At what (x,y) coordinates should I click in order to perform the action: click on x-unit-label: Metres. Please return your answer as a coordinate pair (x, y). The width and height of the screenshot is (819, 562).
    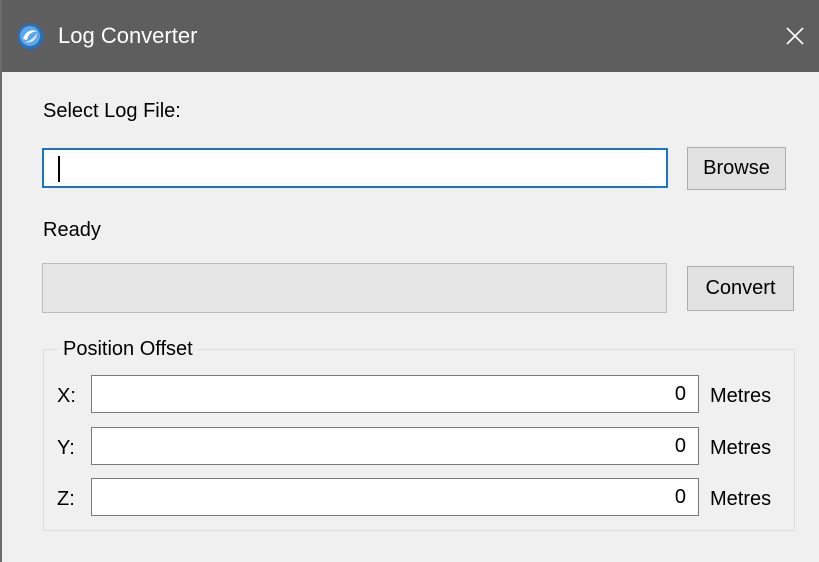
    Looking at the image, I should click on (741, 396).